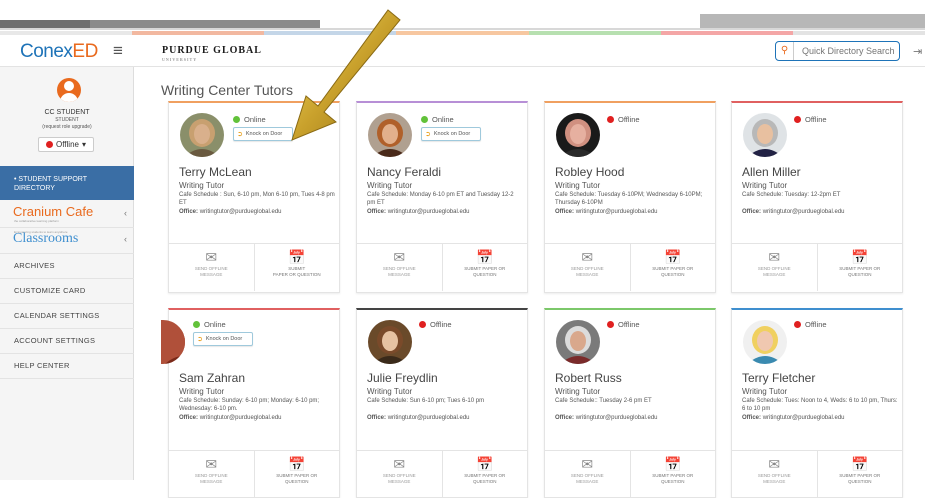  What do you see at coordinates (67, 341) in the screenshot?
I see `sidebar-item-account-settings: ACCOUNT SETTINGS` at bounding box center [67, 341].